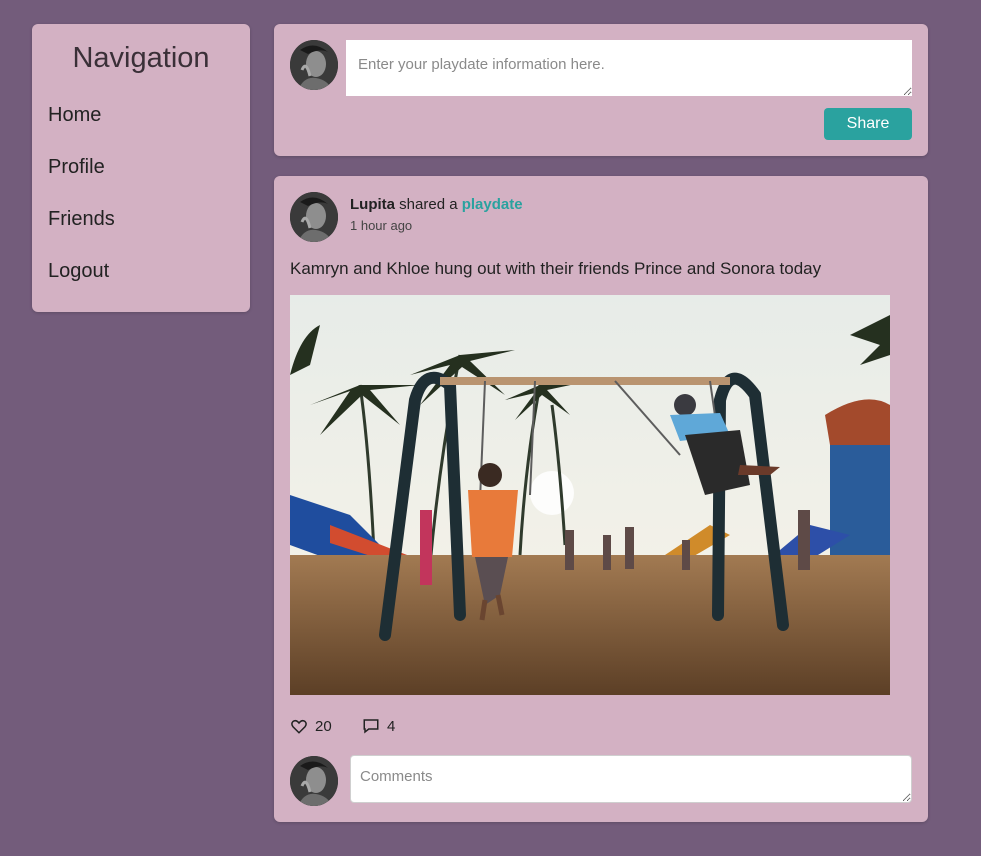  Describe the element at coordinates (314, 217) in the screenshot. I see `author-avatar` at that location.